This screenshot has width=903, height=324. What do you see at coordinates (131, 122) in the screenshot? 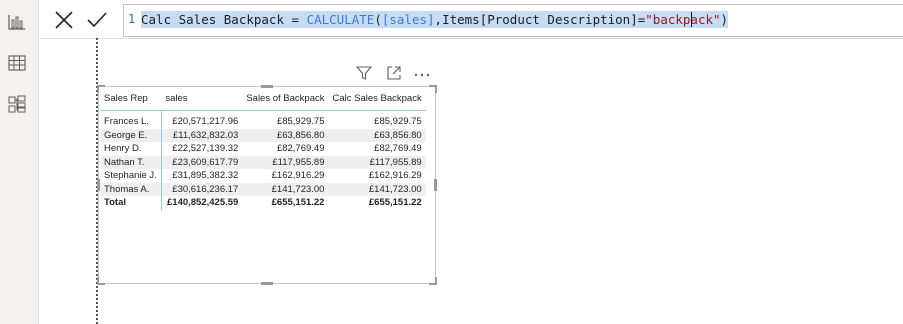
I see `sales-rep-cell: Frances L.` at bounding box center [131, 122].